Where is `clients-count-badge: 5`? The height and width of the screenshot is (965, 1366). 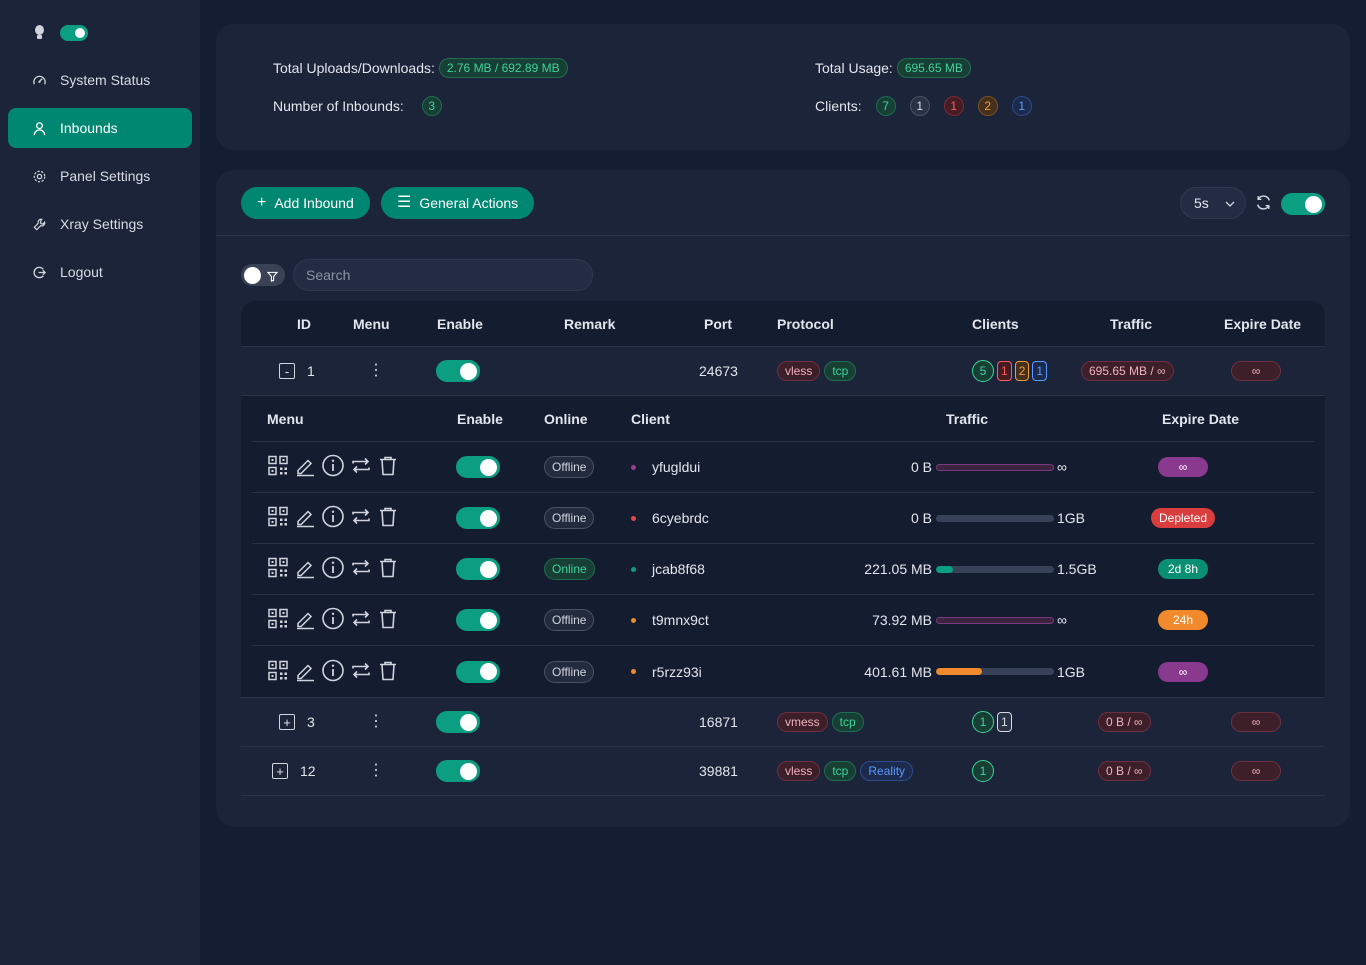
clients-count-badge: 5 is located at coordinates (983, 371).